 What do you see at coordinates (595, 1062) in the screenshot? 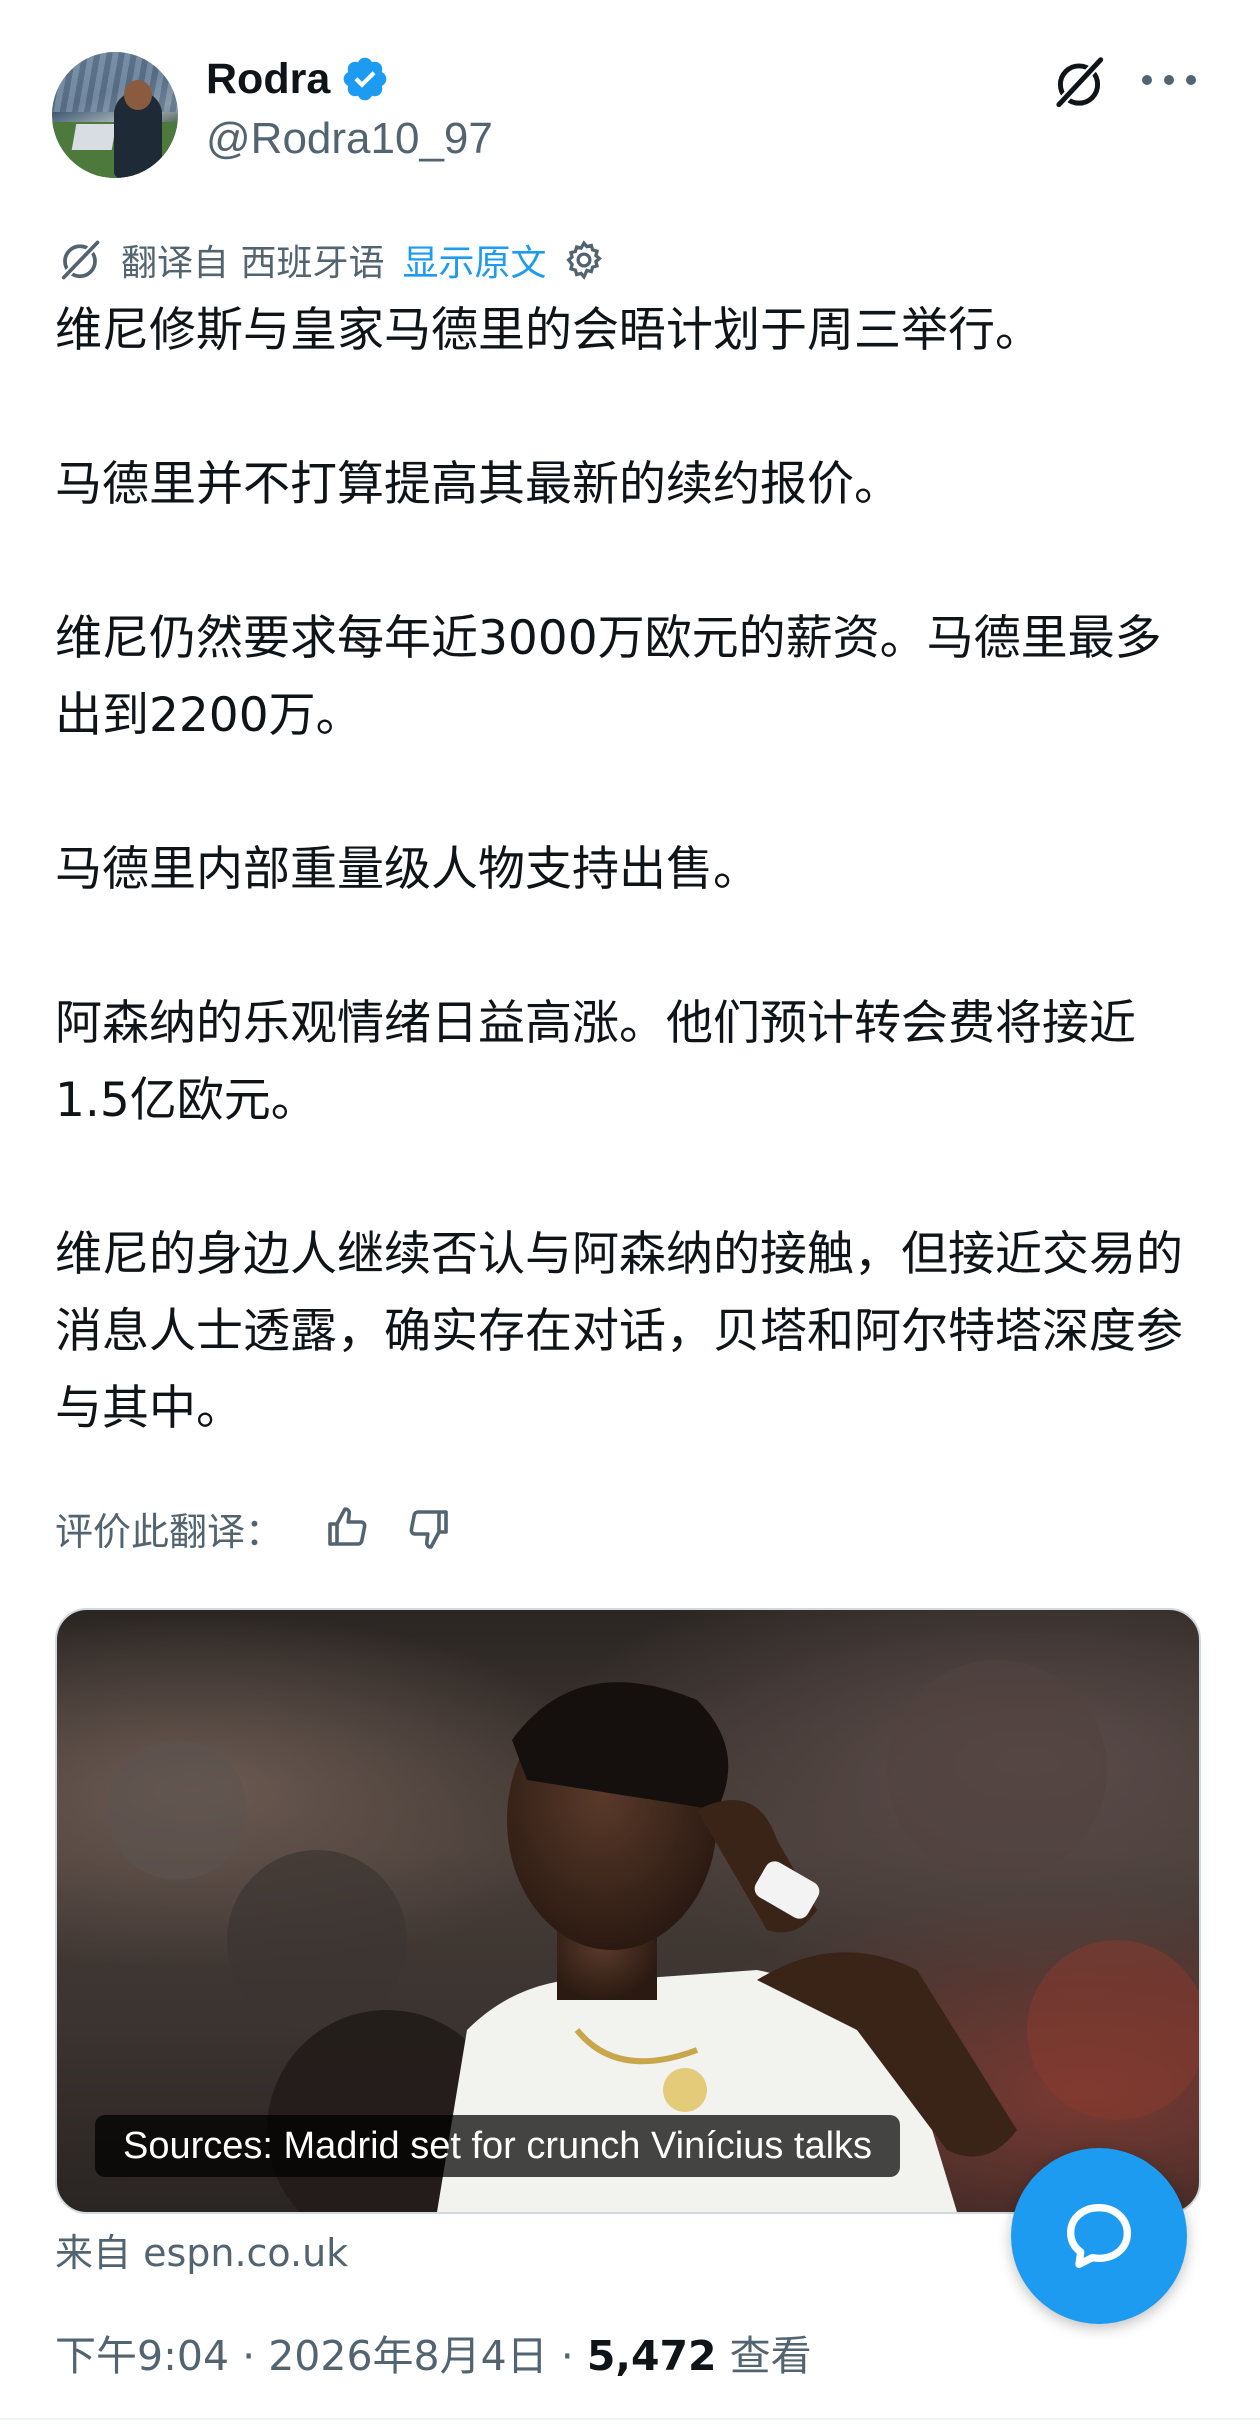
I see `tweet-paragraph: 阿森纳的乐观情绪日益高涨。他们预计转会费将接近1.5亿欧元。` at bounding box center [595, 1062].